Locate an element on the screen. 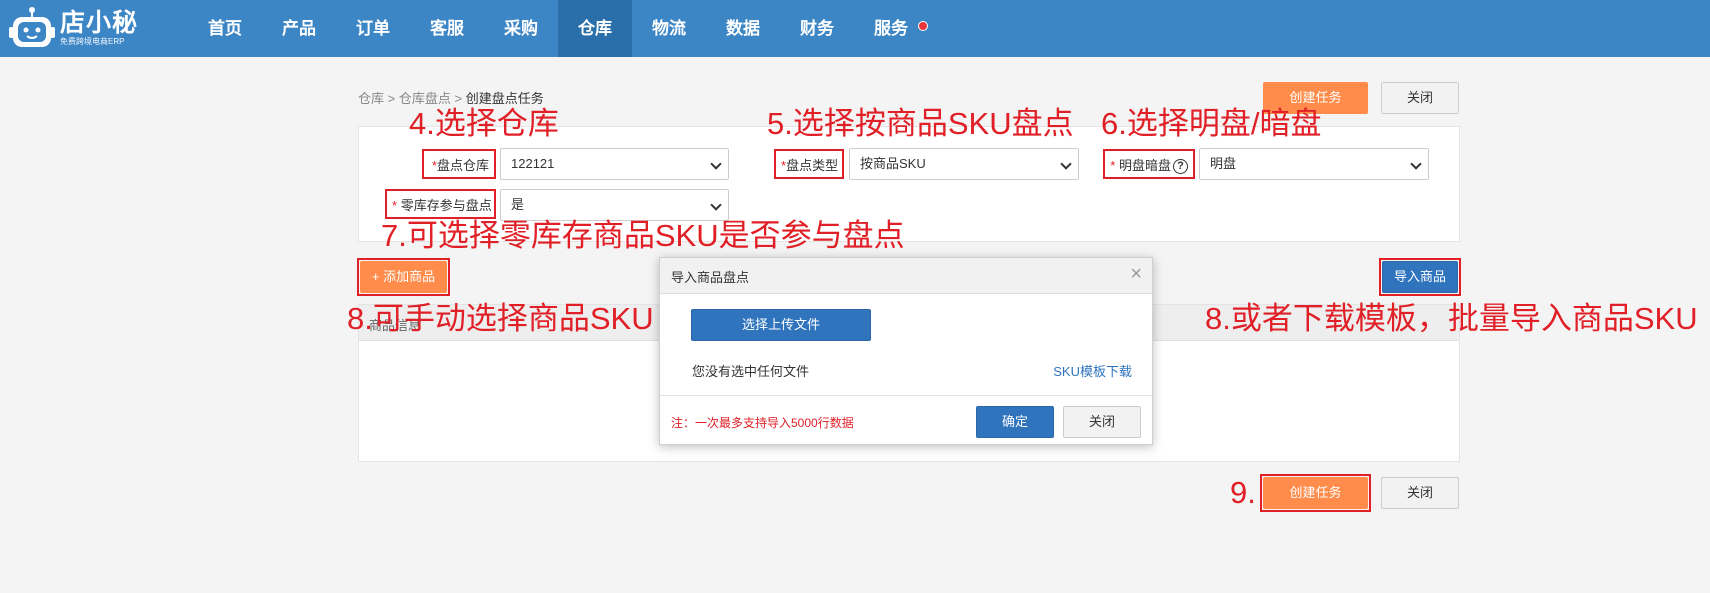 The width and height of the screenshot is (1710, 593). help-icon: ? is located at coordinates (1180, 167).